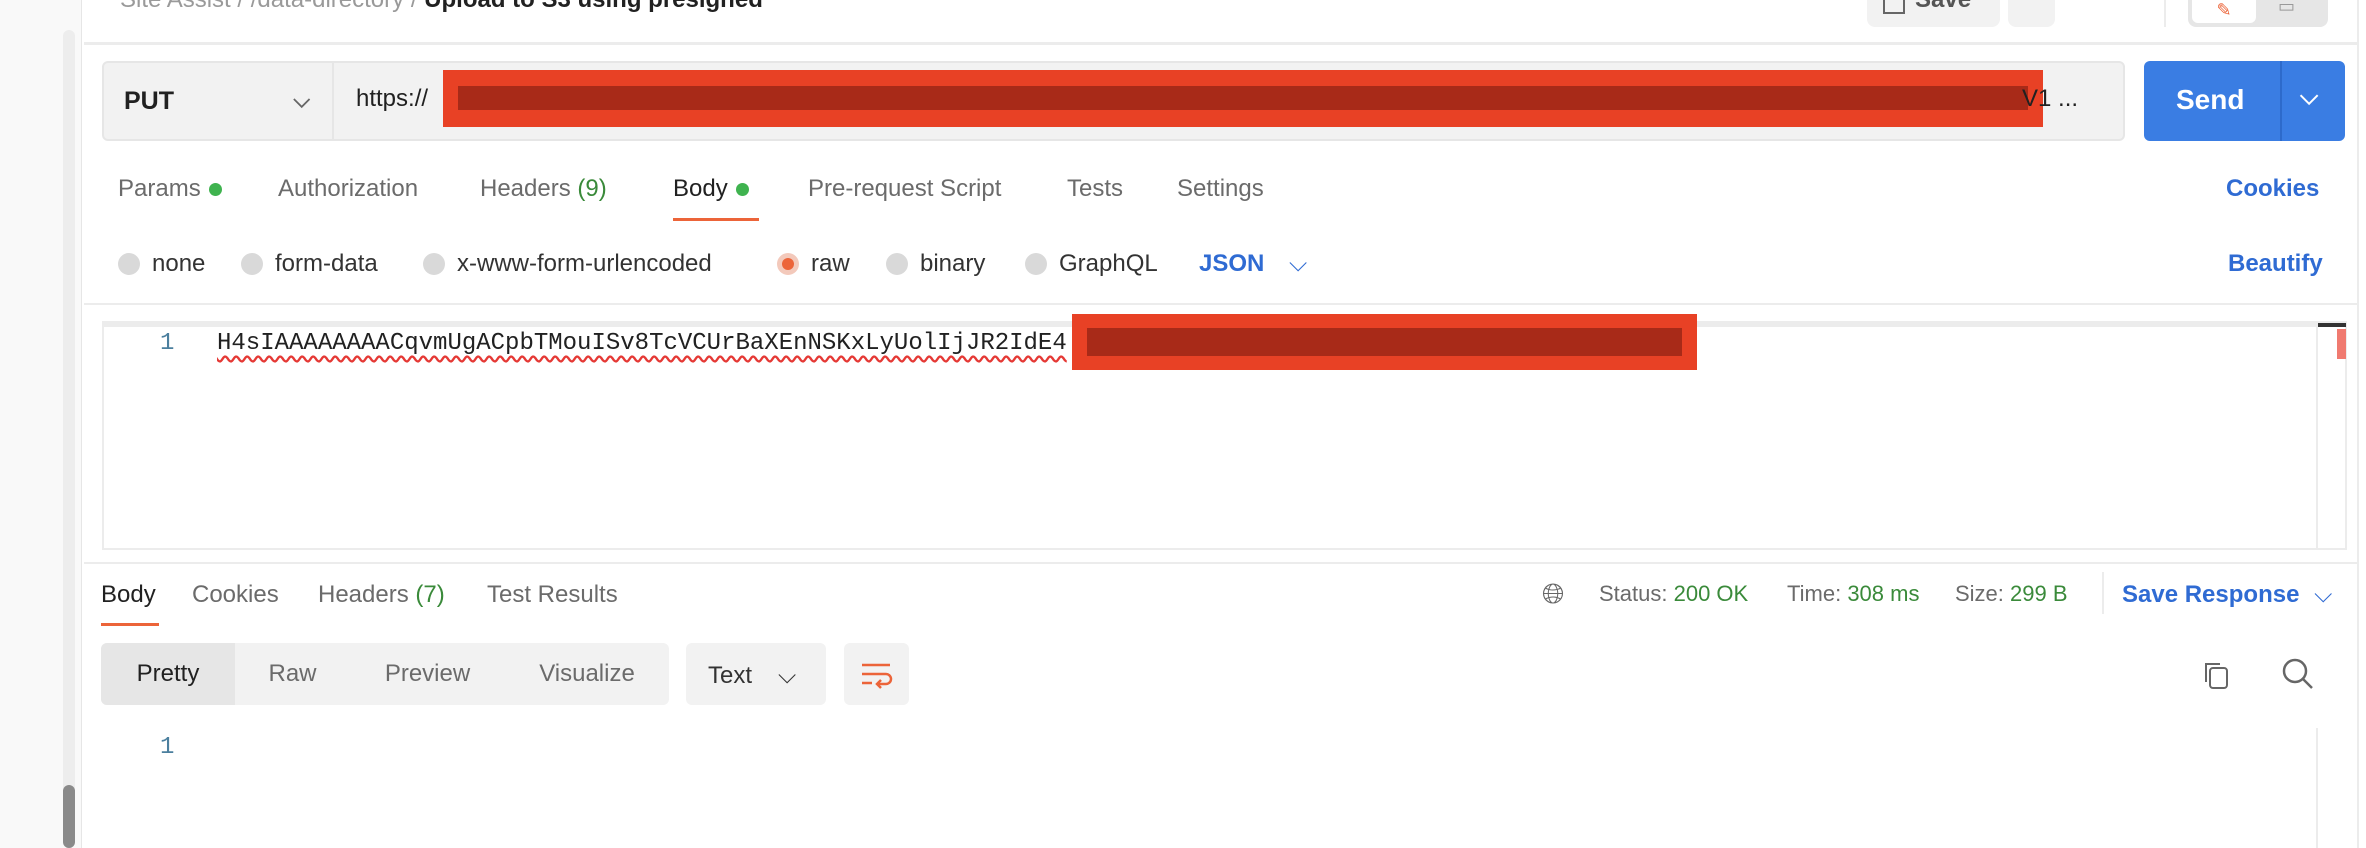  Describe the element at coordinates (381, 595) in the screenshot. I see `response-tab-headers: Headers (7)` at that location.